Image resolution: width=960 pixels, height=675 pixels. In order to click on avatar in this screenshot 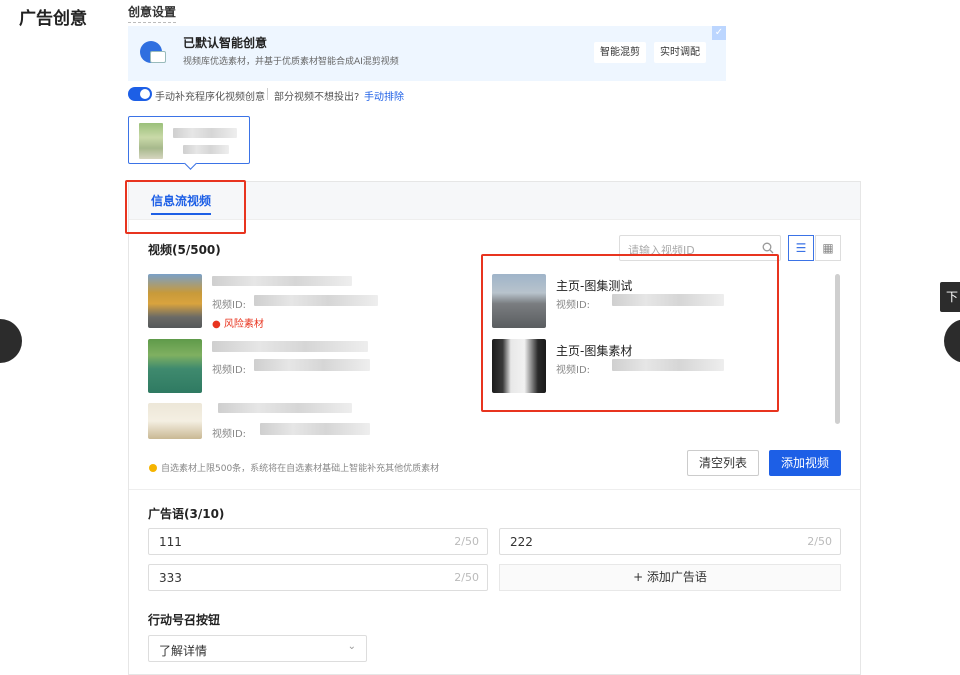, I will do `click(151, 141)`.